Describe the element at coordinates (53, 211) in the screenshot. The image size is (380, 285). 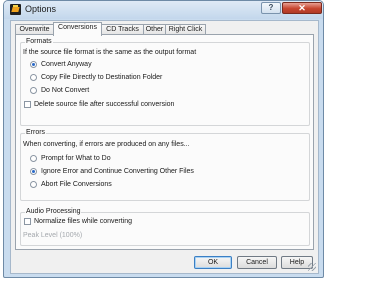
I see `audio-group-title: Audio Processing` at that location.